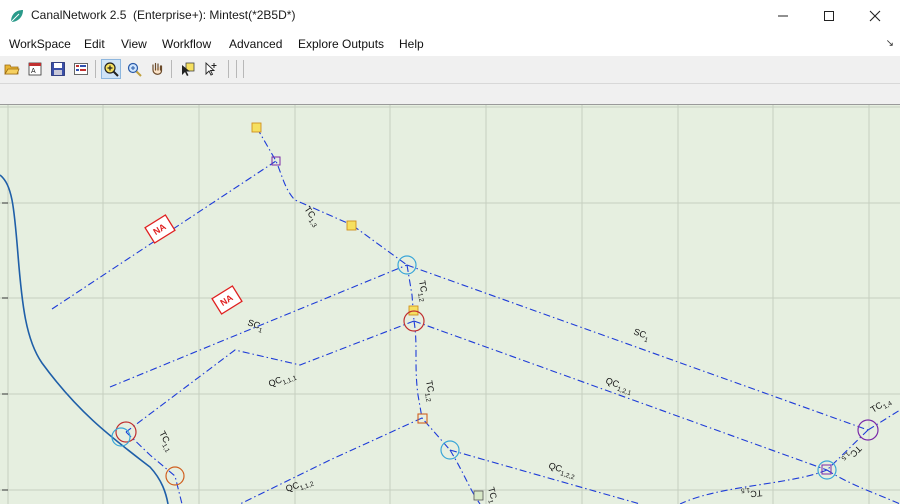  I want to click on pan-hand-icon, so click(157, 68).